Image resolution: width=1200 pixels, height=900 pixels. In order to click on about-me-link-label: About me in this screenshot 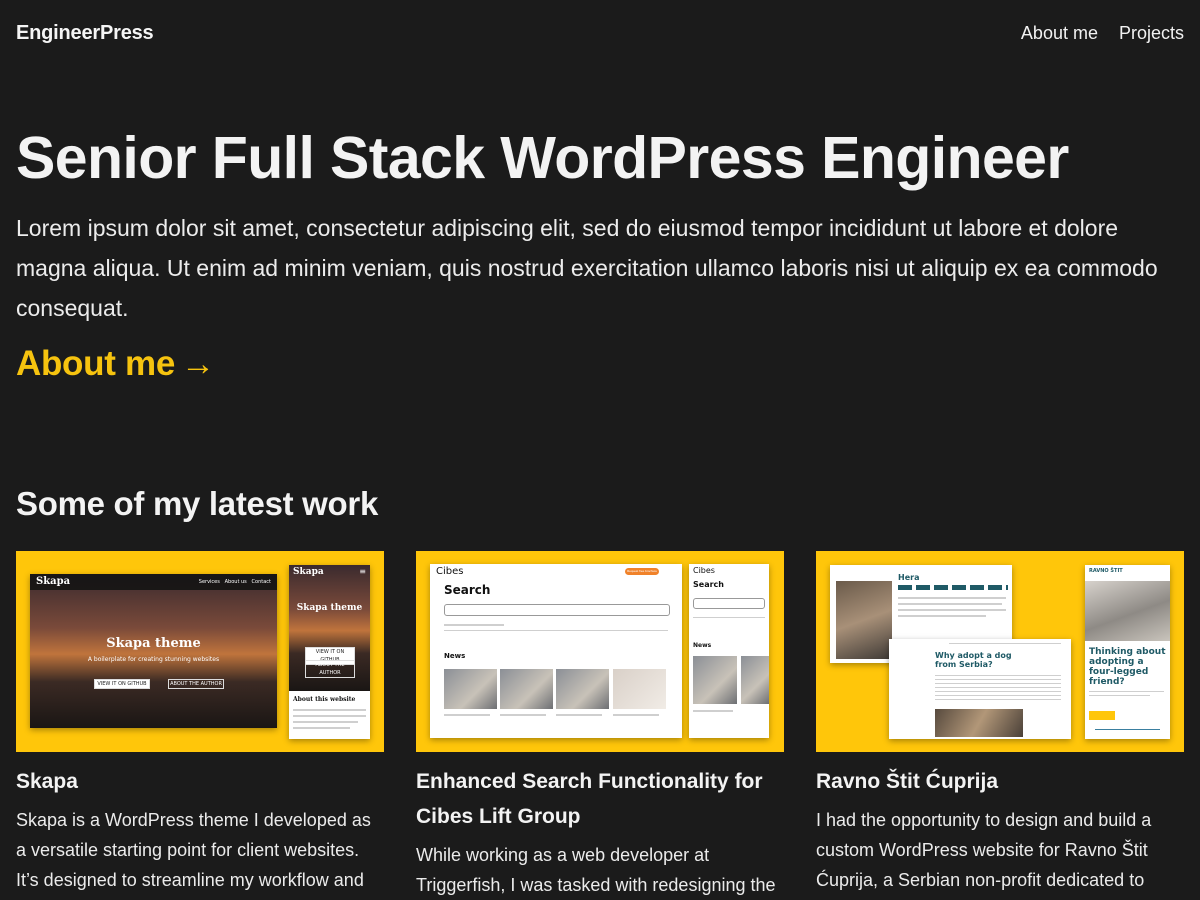, I will do `click(95, 363)`.